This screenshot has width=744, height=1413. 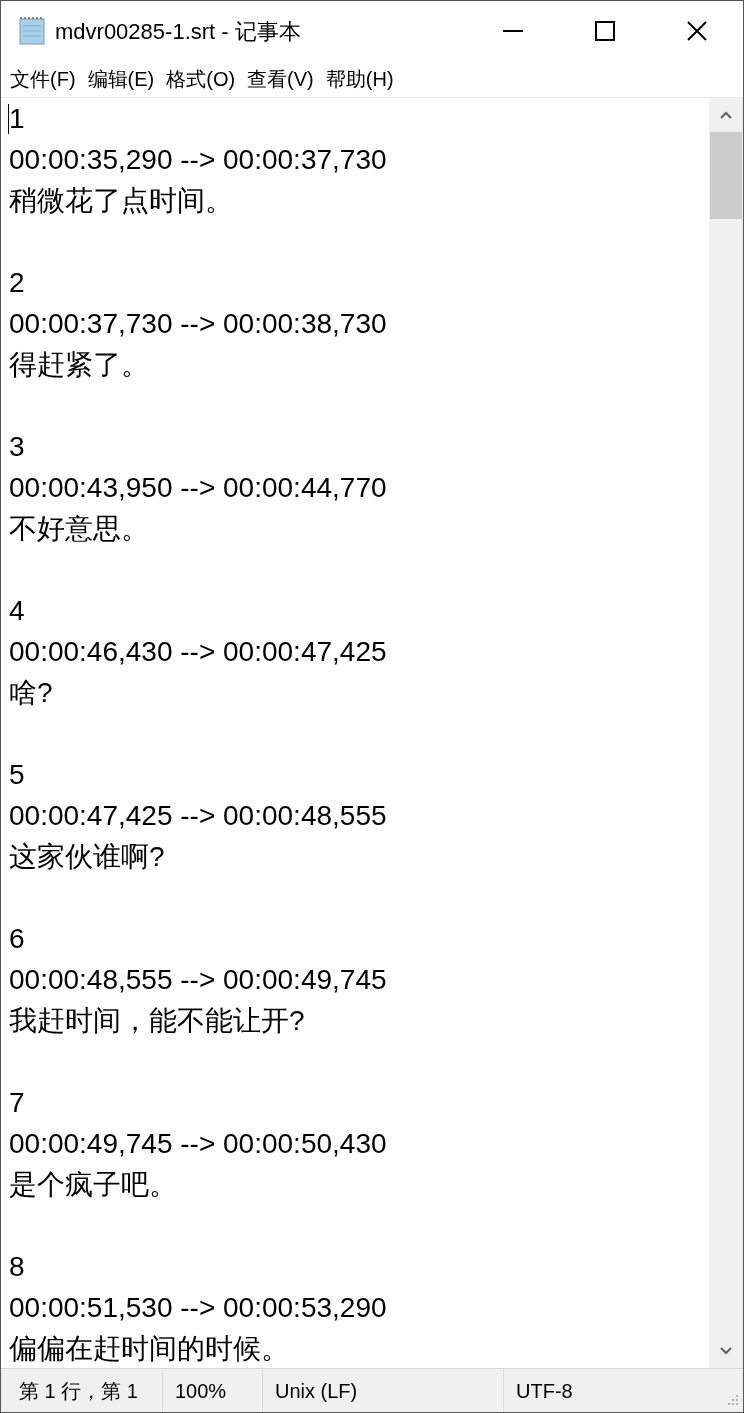 I want to click on subtitle-index: 2, so click(x=17, y=283).